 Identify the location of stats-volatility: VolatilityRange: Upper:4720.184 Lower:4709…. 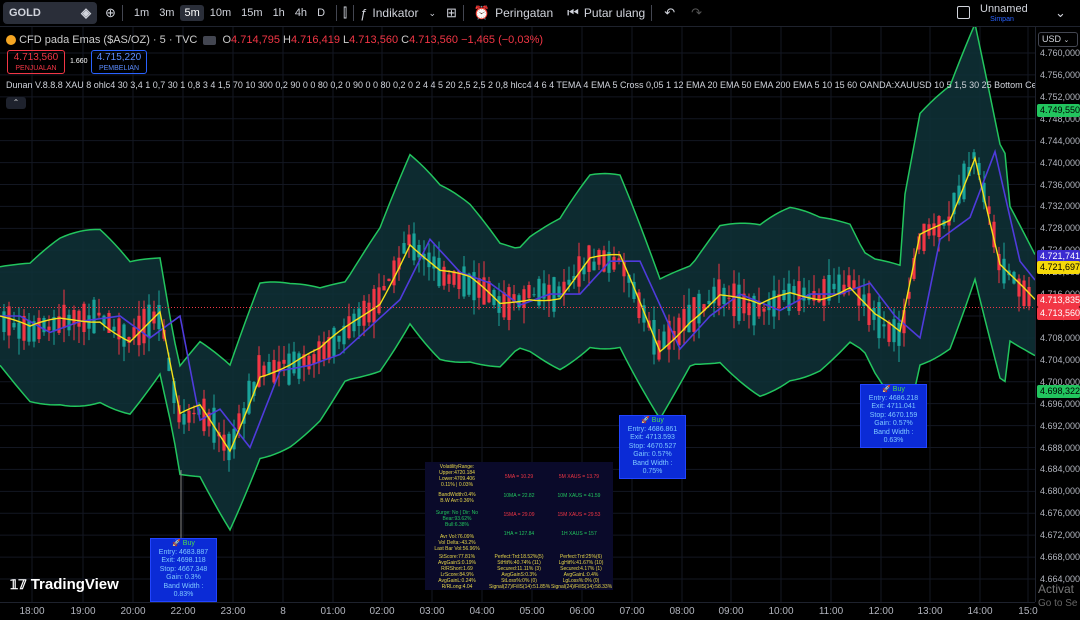
(457, 476).